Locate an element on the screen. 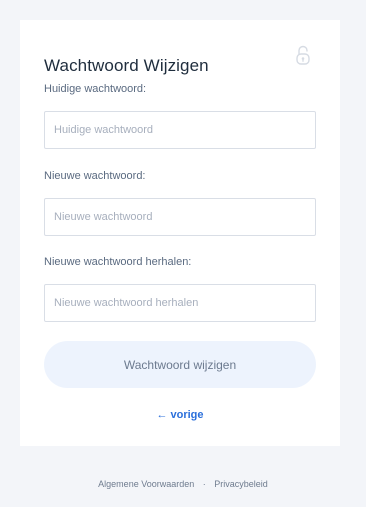 The height and width of the screenshot is (507, 366). back-link: ← vorige is located at coordinates (180, 415).